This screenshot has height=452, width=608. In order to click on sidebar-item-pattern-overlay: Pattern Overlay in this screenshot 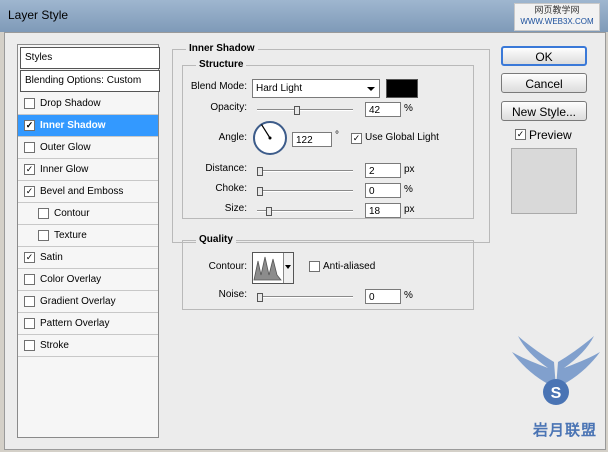, I will do `click(88, 324)`.